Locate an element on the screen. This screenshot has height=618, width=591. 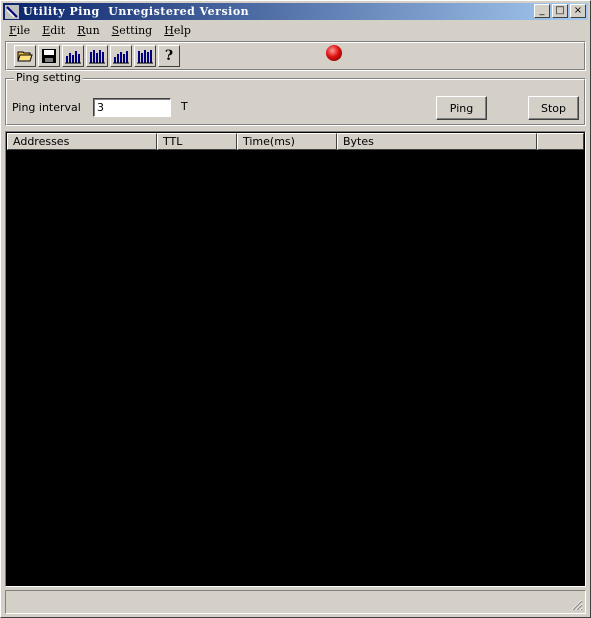
maximize-button: □ is located at coordinates (560, 11).